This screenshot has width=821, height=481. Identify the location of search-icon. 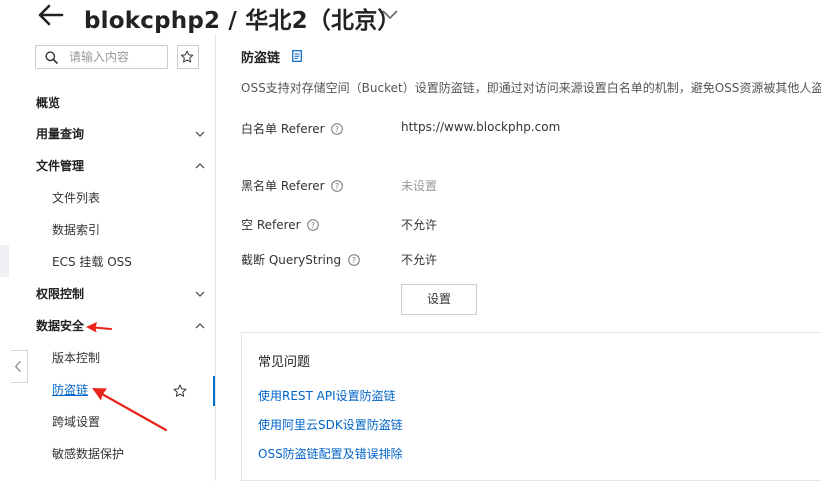
(51, 57).